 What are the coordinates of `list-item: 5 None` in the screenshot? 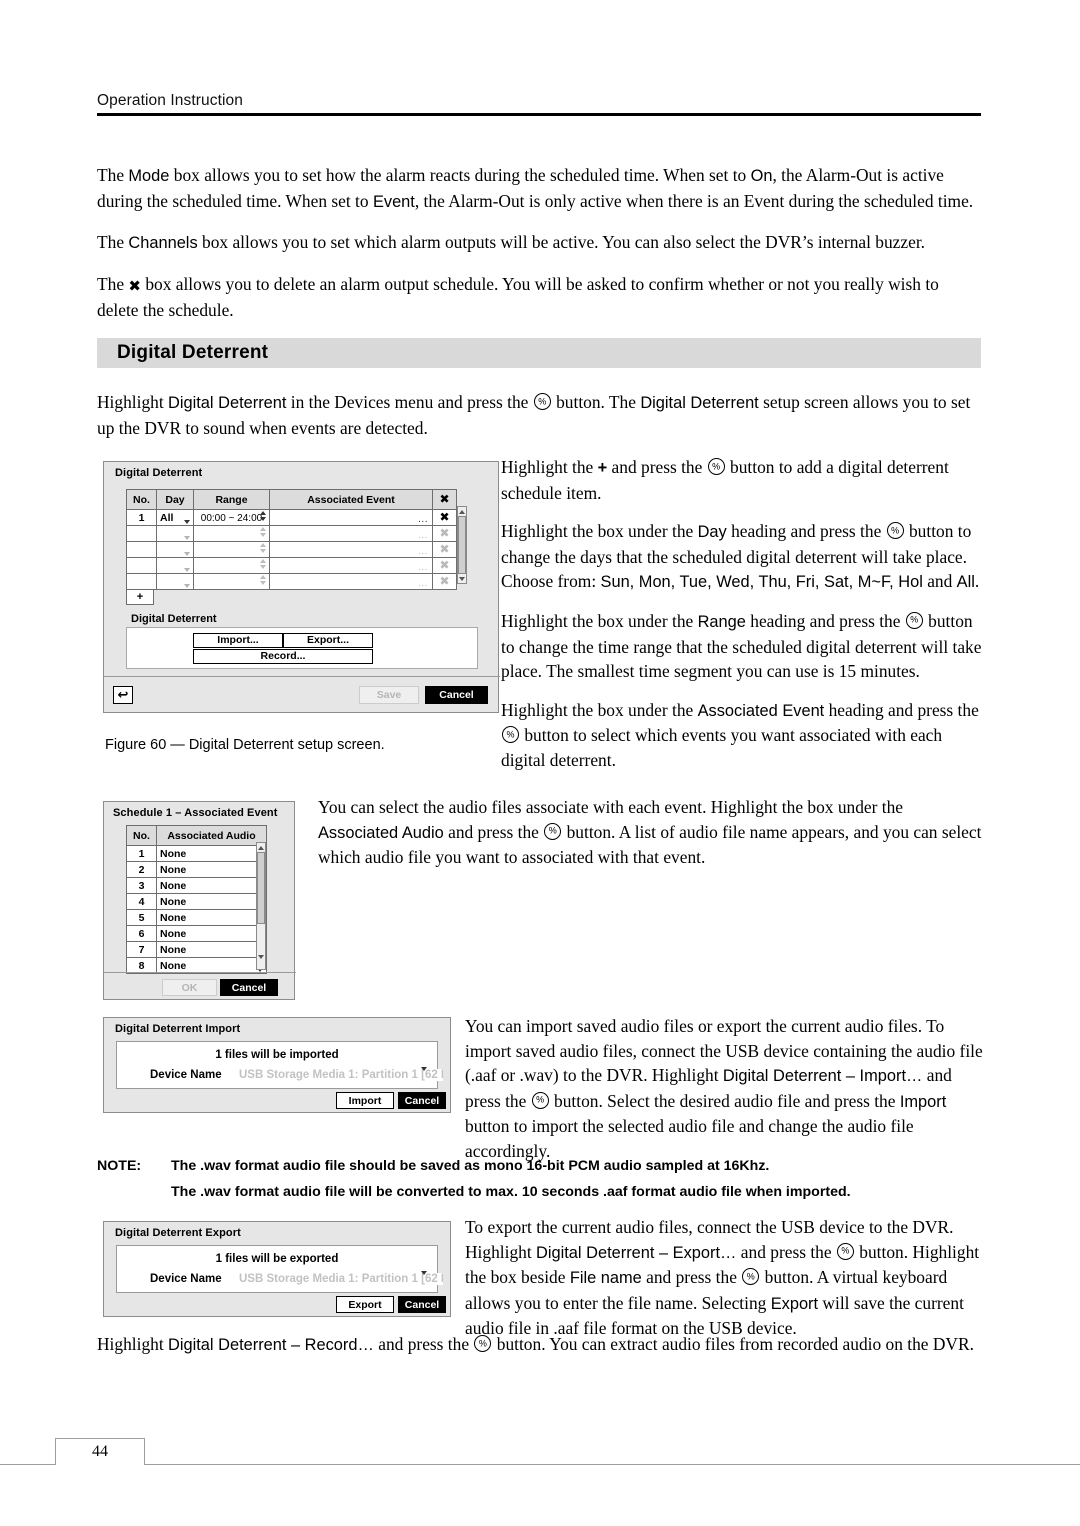 It's located at (196, 917).